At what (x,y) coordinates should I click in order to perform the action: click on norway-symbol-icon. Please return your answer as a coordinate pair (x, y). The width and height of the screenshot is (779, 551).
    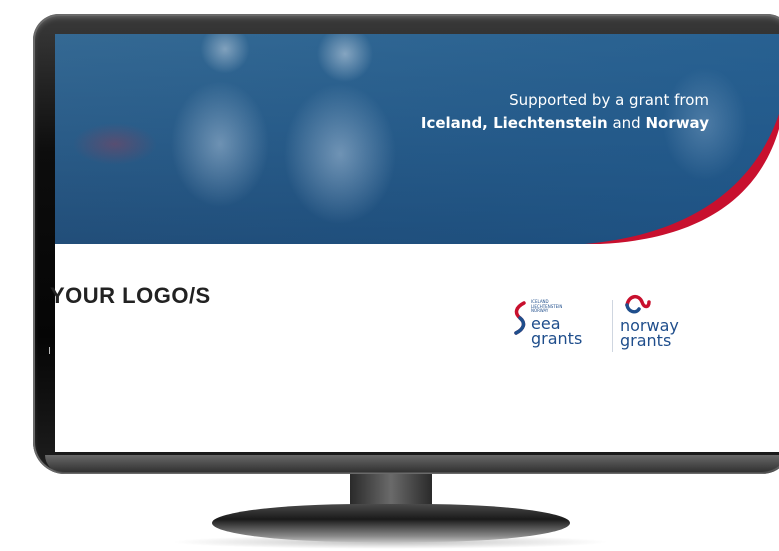
    Looking at the image, I should click on (638, 304).